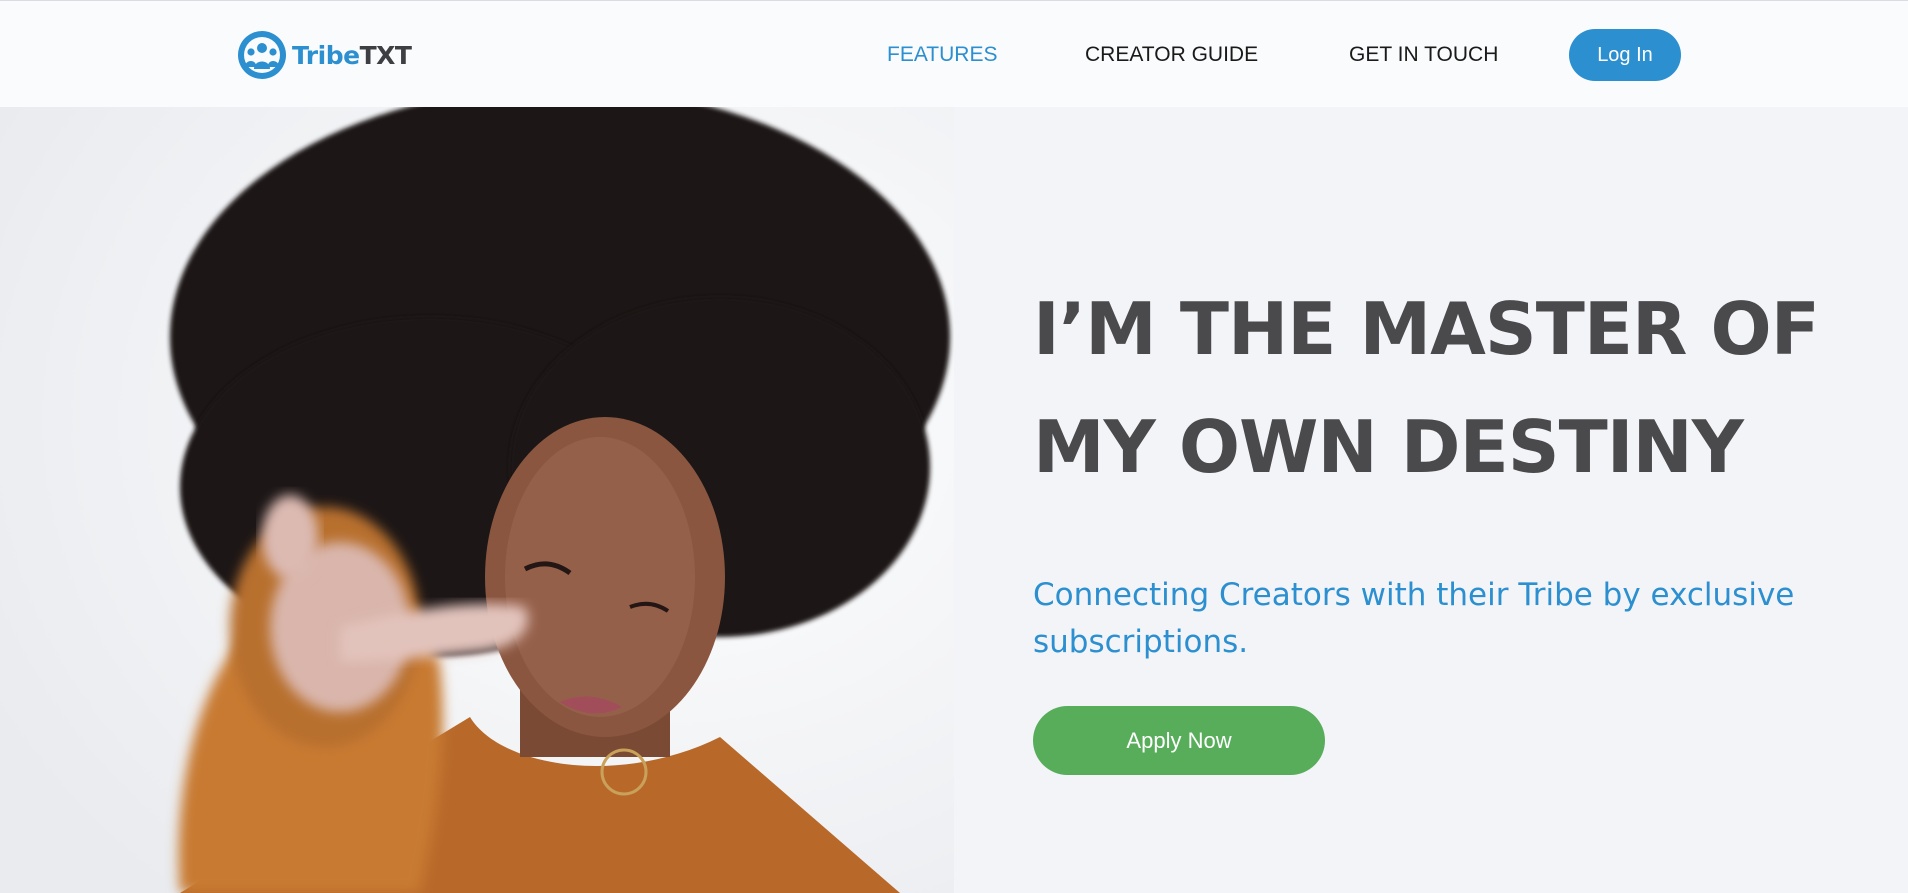 The height and width of the screenshot is (893, 1908). What do you see at coordinates (262, 55) in the screenshot?
I see `people-group-icon` at bounding box center [262, 55].